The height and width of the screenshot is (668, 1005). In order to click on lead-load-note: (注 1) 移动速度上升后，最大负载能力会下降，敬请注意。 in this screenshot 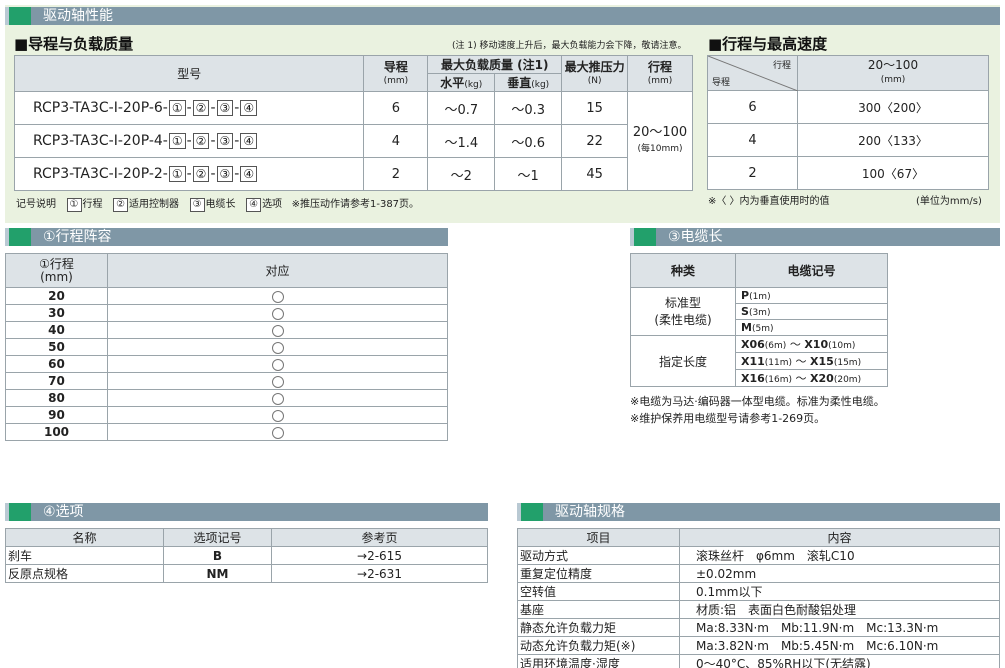, I will do `click(569, 46)`.